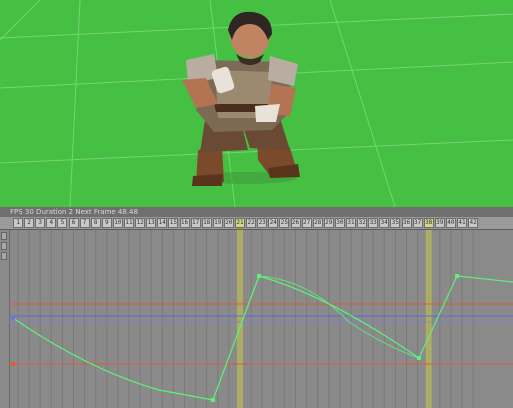  Describe the element at coordinates (428, 223) in the screenshot. I see `frame-cell-38: 38` at that location.